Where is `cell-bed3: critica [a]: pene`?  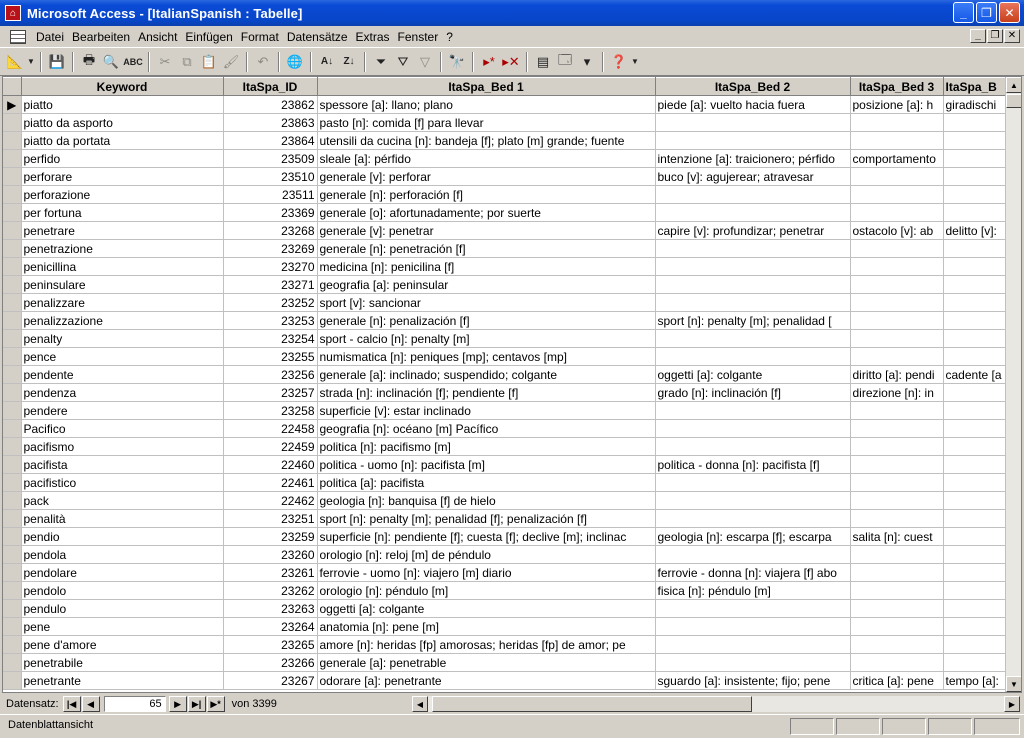
cell-bed3: critica [a]: pene is located at coordinates (897, 680).